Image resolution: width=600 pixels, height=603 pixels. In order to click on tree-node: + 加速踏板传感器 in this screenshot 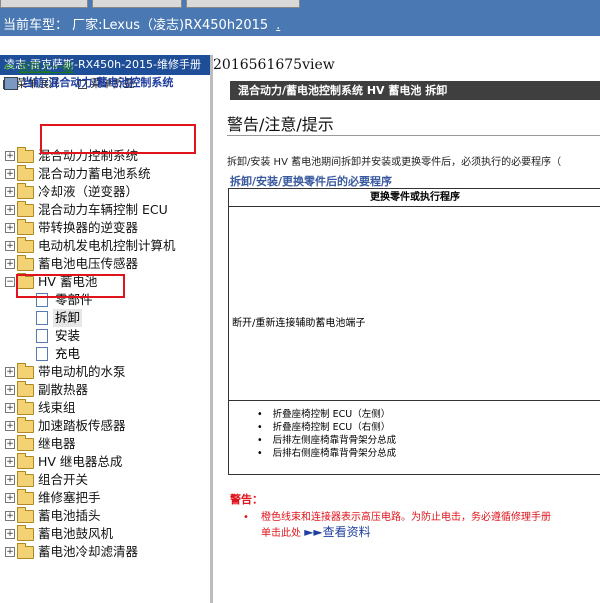, I will do `click(104, 426)`.